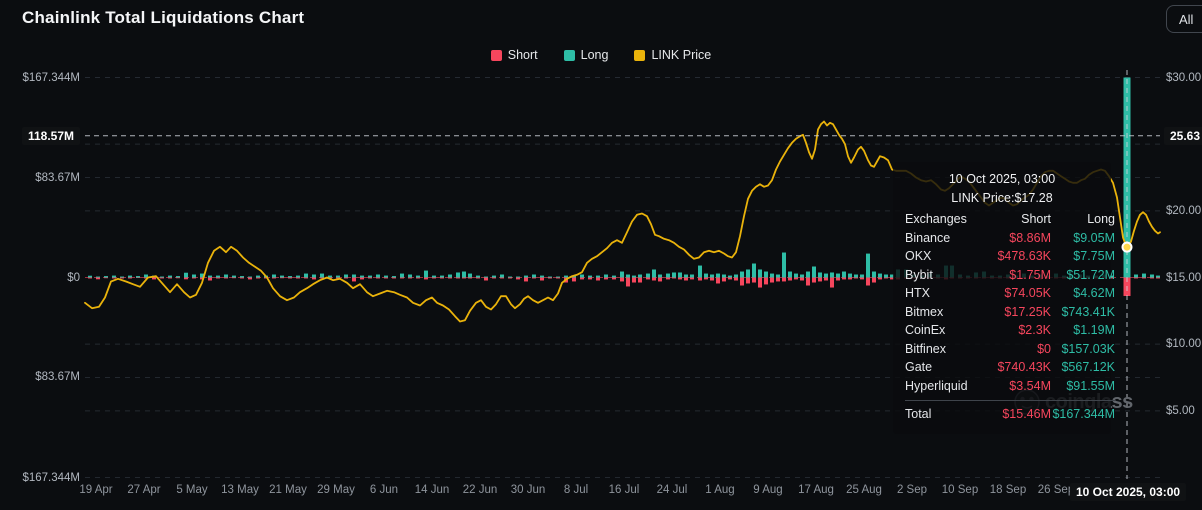 Image resolution: width=1202 pixels, height=510 pixels. What do you see at coordinates (1044, 348) in the screenshot?
I see `tooltip-short-value: $0` at bounding box center [1044, 348].